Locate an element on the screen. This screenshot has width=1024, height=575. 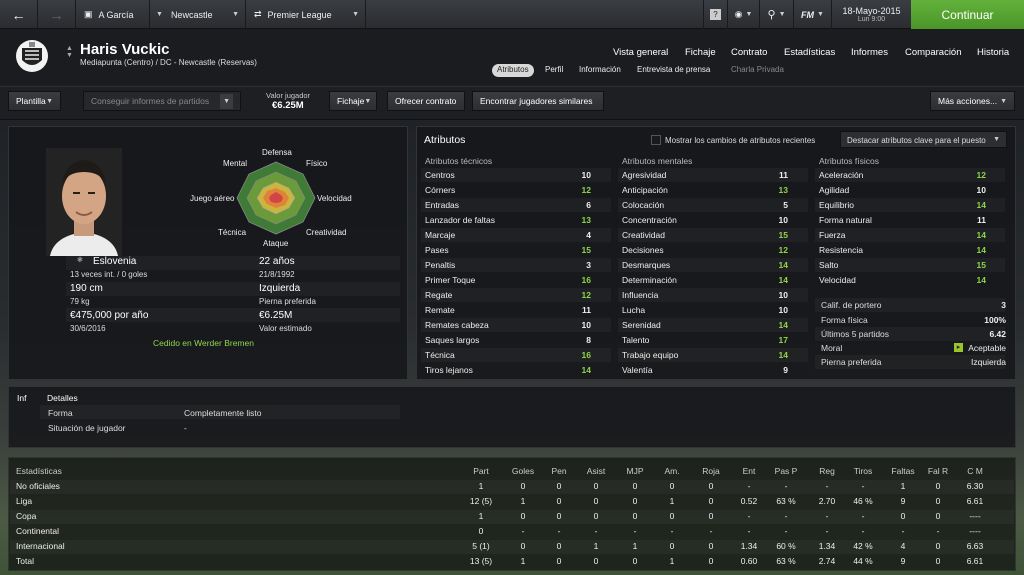
attr-technical-1-label: Córners is located at coordinates (440, 190).